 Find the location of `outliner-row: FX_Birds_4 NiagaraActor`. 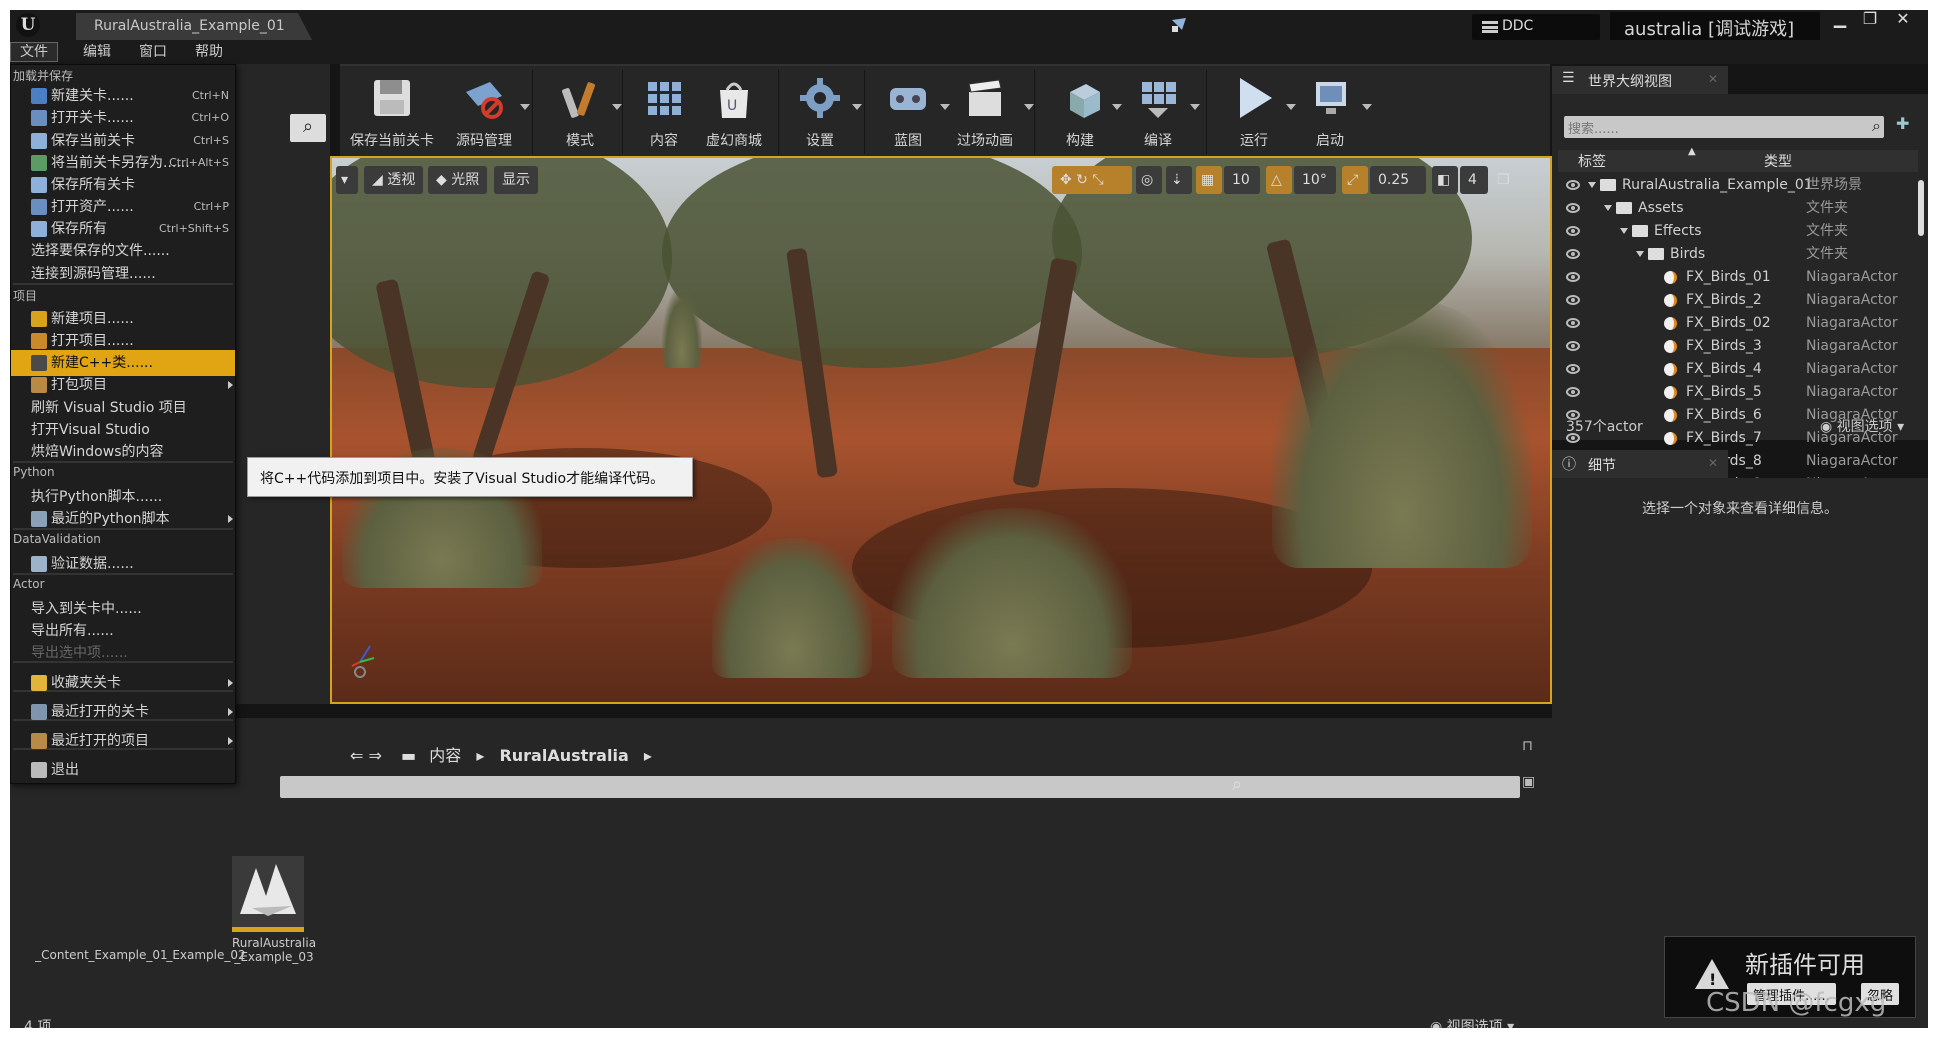

outliner-row: FX_Birds_4 NiagaraActor is located at coordinates (1738, 369).